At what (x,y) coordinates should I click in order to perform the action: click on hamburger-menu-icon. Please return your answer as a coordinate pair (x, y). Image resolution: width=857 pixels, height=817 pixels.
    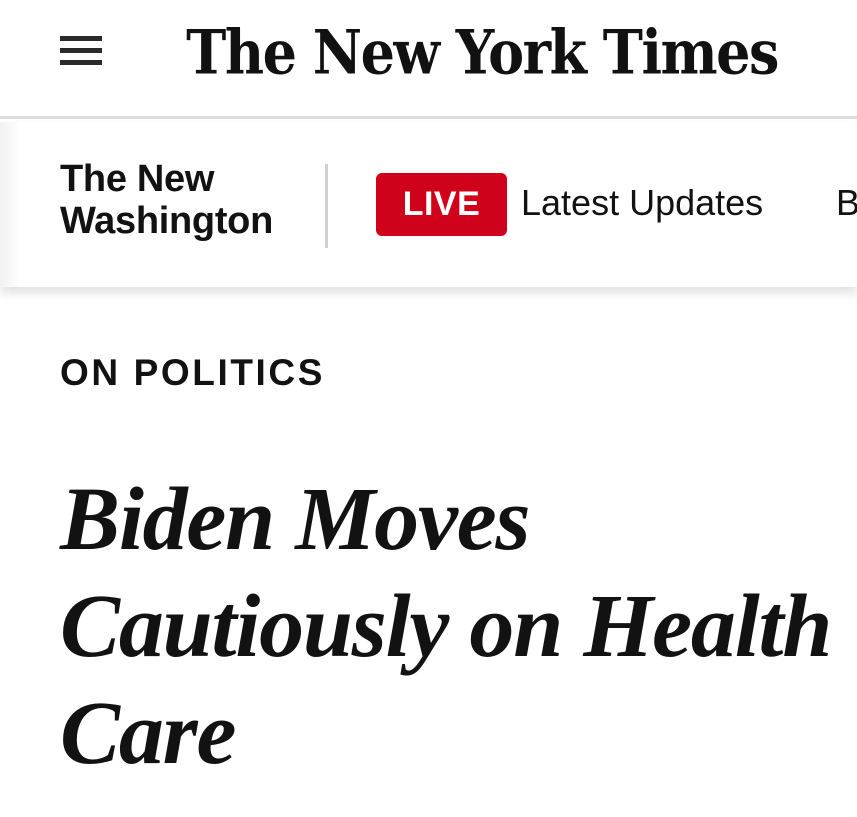
    Looking at the image, I should click on (81, 51).